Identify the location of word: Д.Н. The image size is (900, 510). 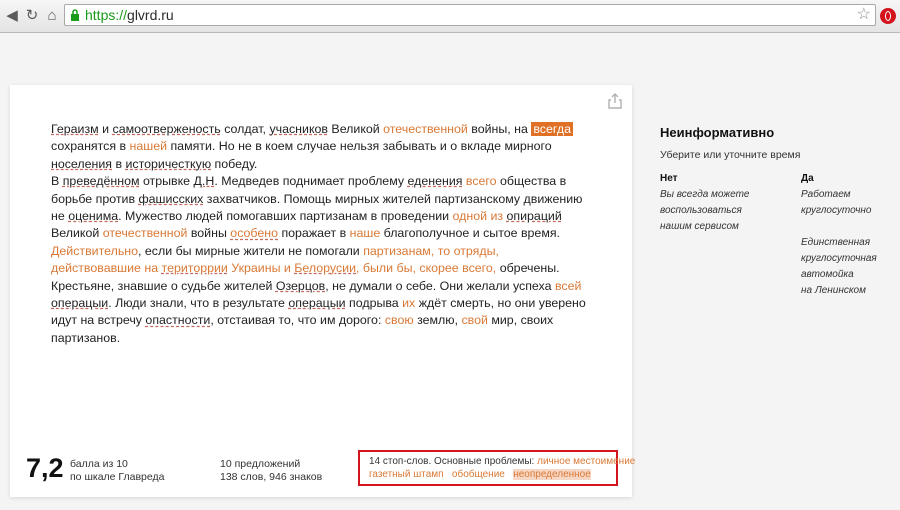
(204, 181).